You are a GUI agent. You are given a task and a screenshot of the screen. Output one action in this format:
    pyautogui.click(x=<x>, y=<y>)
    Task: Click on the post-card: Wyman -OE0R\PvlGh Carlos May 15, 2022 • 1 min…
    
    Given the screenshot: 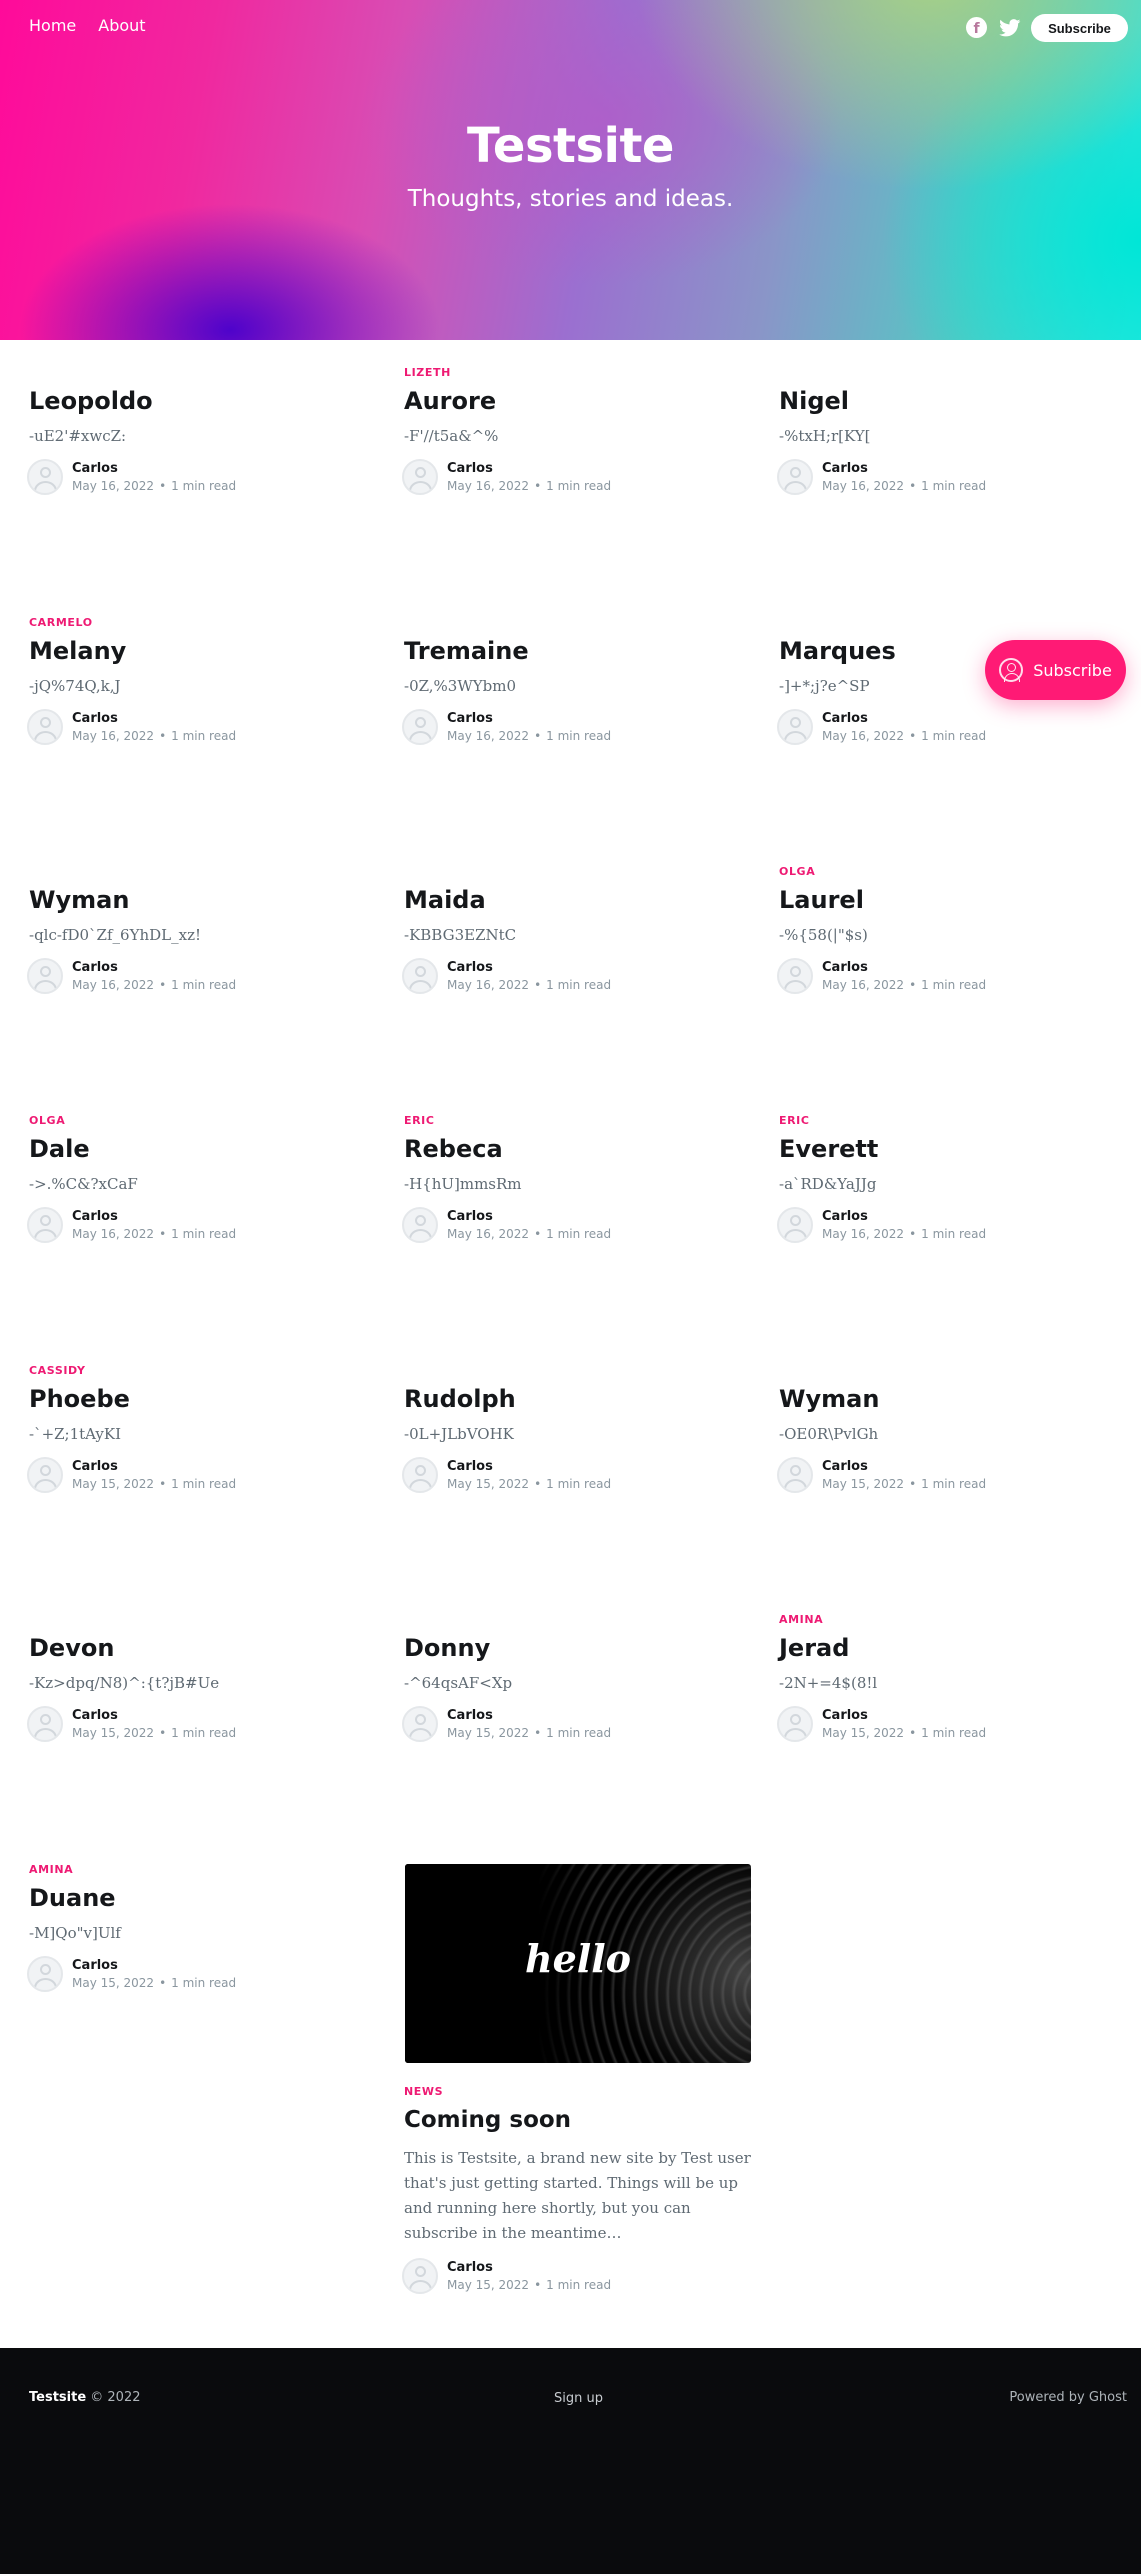 What is the action you would take?
    pyautogui.click(x=950, y=1428)
    